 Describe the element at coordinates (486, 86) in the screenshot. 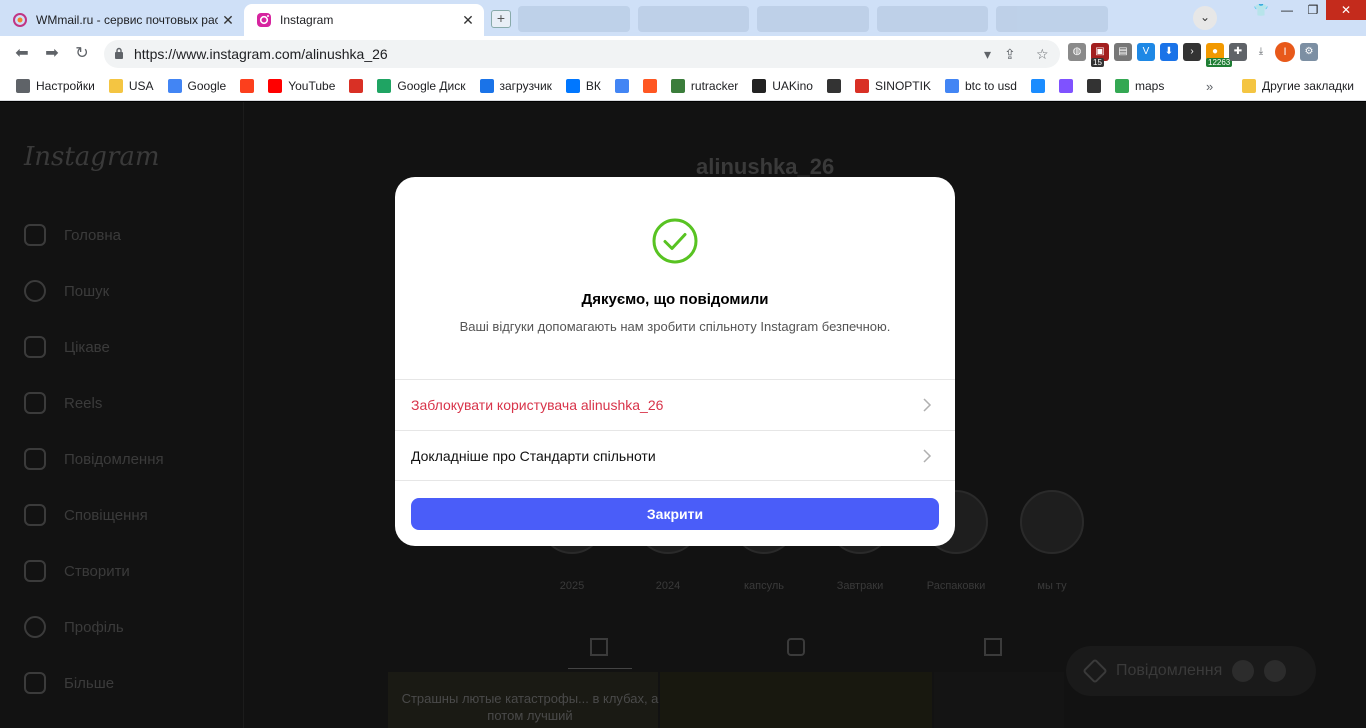

I see `infinity-icon` at that location.